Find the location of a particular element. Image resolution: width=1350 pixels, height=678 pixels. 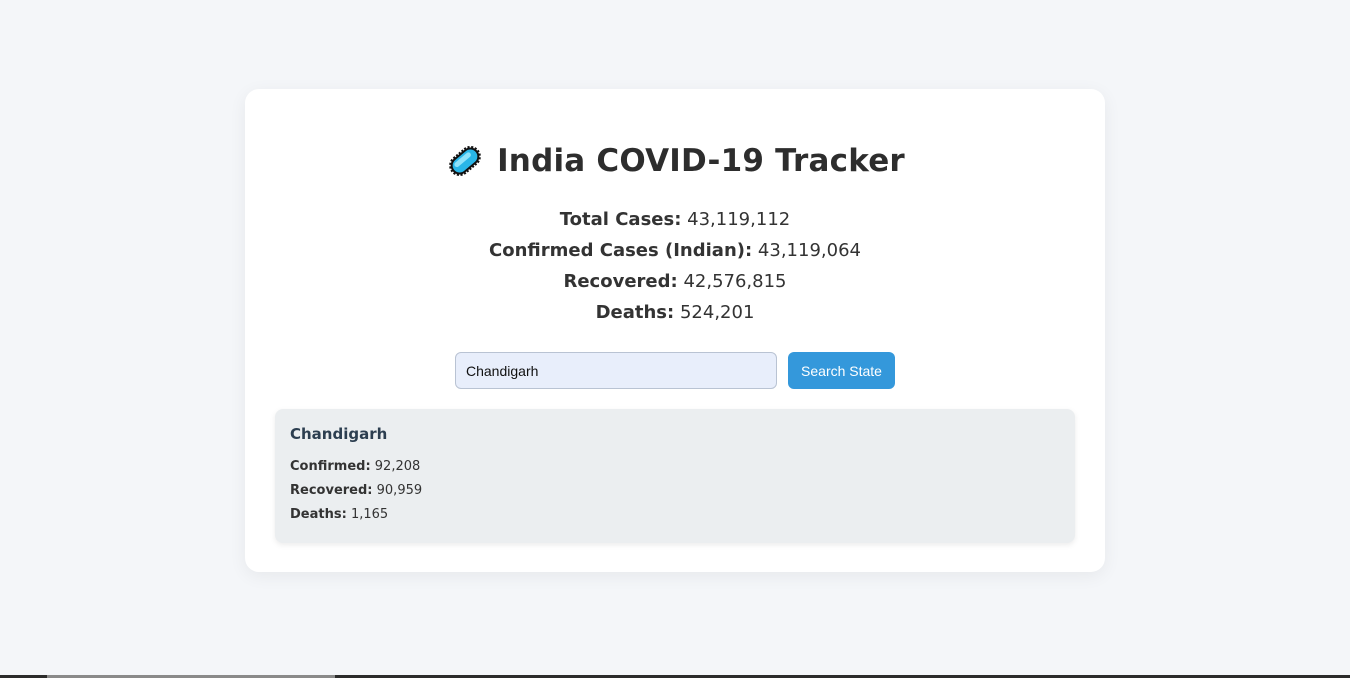

pill-icon is located at coordinates (465, 161).